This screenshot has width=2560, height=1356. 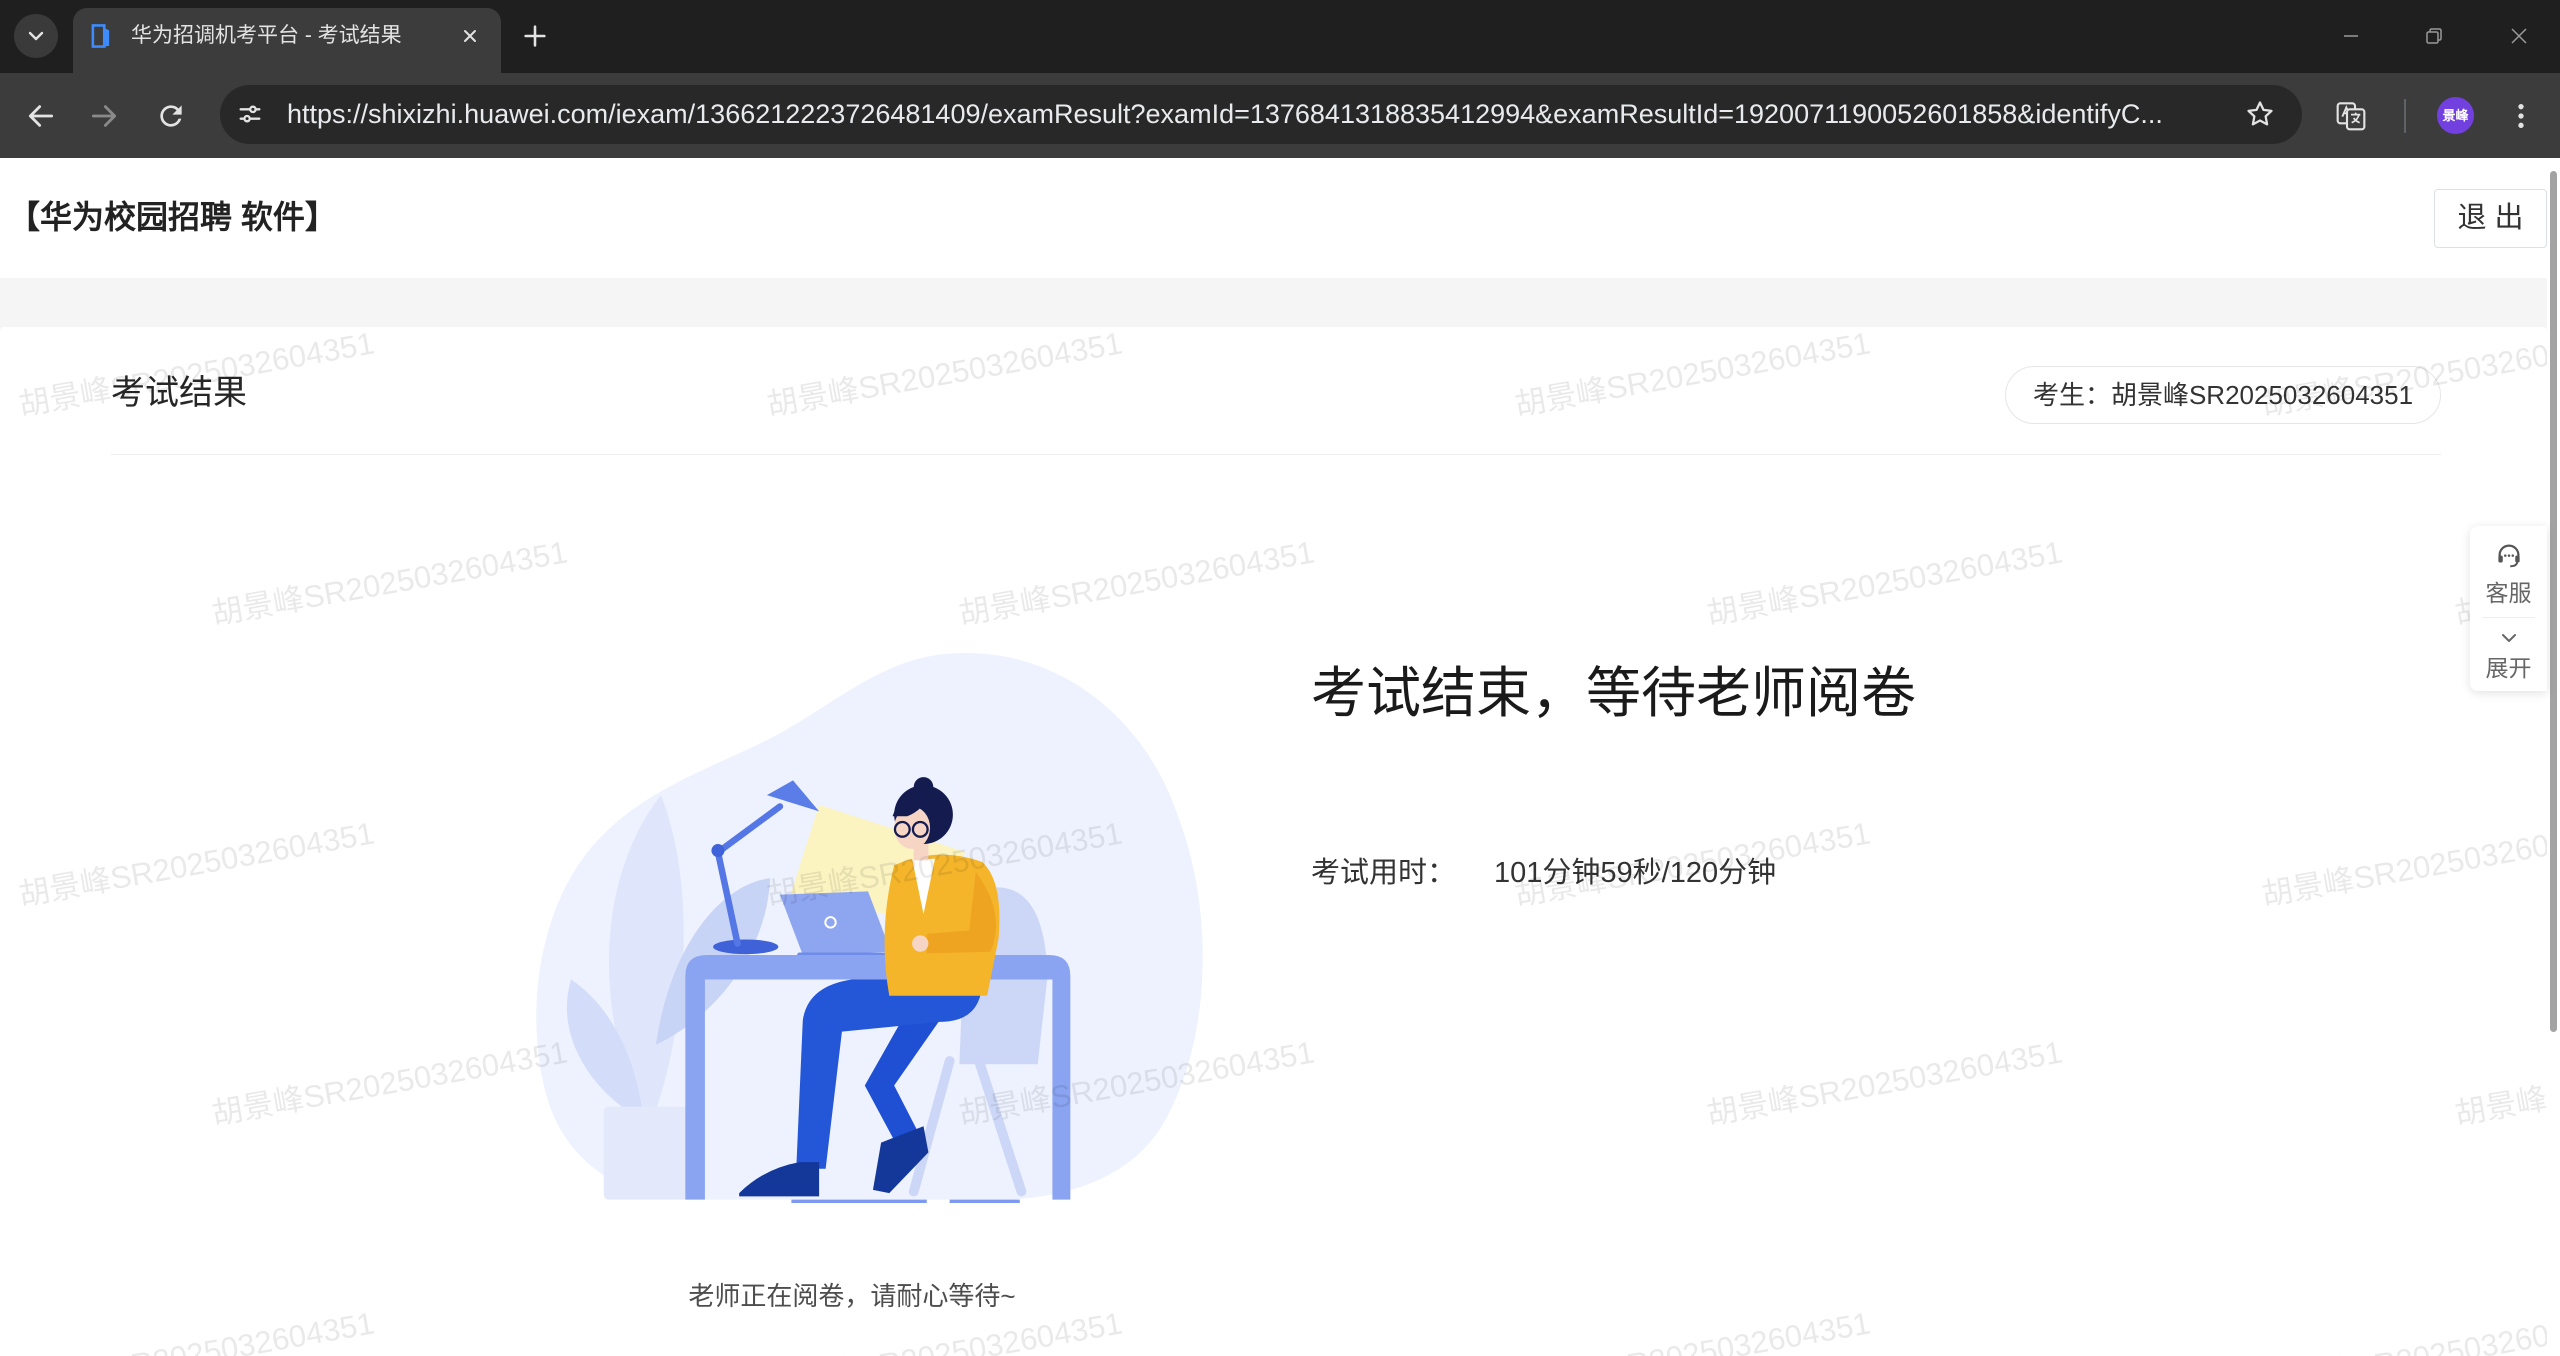 What do you see at coordinates (100, 36) in the screenshot?
I see `book-icon` at bounding box center [100, 36].